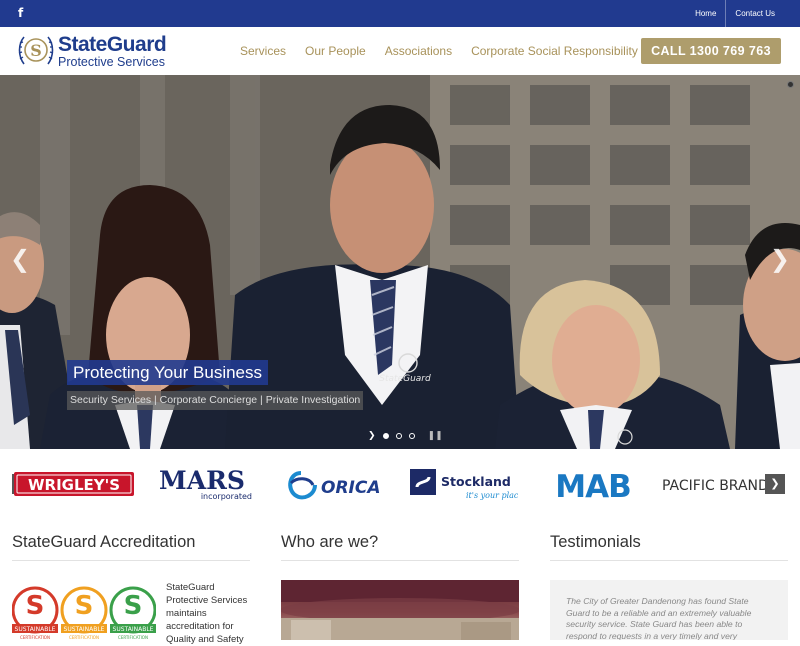 The height and width of the screenshot is (646, 800). What do you see at coordinates (595, 542) in the screenshot?
I see `testimonials-title: Testimonials` at bounding box center [595, 542].